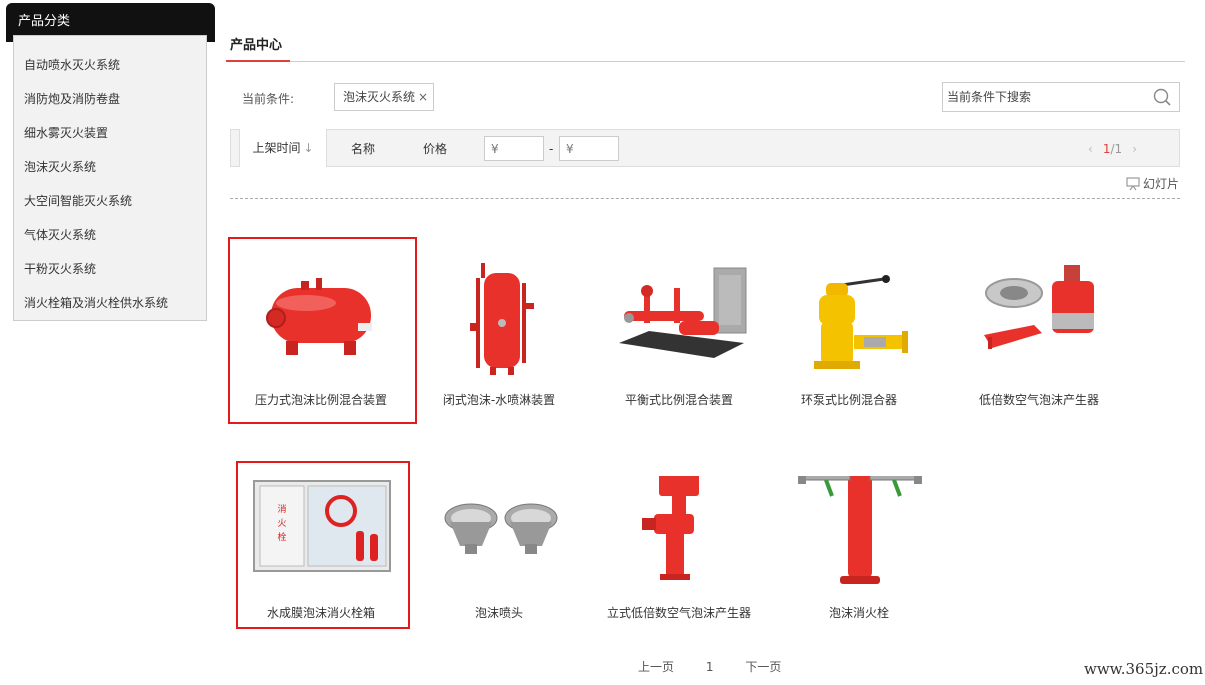 The height and width of the screenshot is (685, 1205). What do you see at coordinates (678, 400) in the screenshot?
I see `product-name: 平衡式比例混合装置` at bounding box center [678, 400].